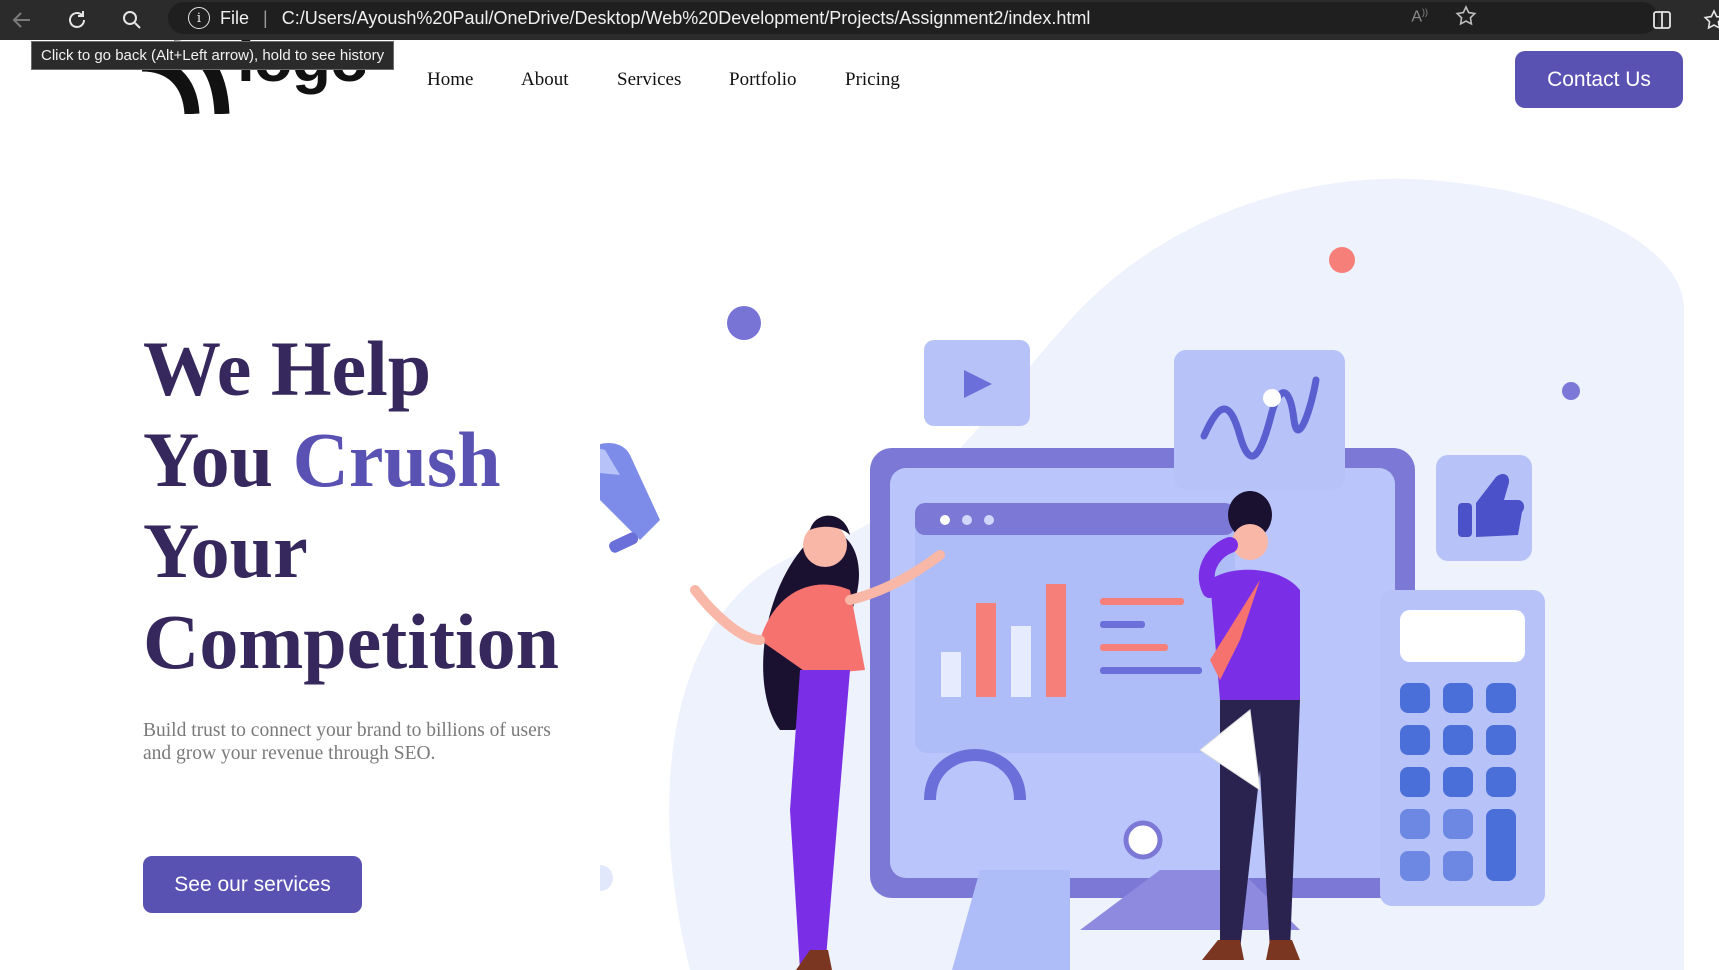 Image resolution: width=1719 pixels, height=970 pixels. I want to click on nav-link-home: Home, so click(450, 80).